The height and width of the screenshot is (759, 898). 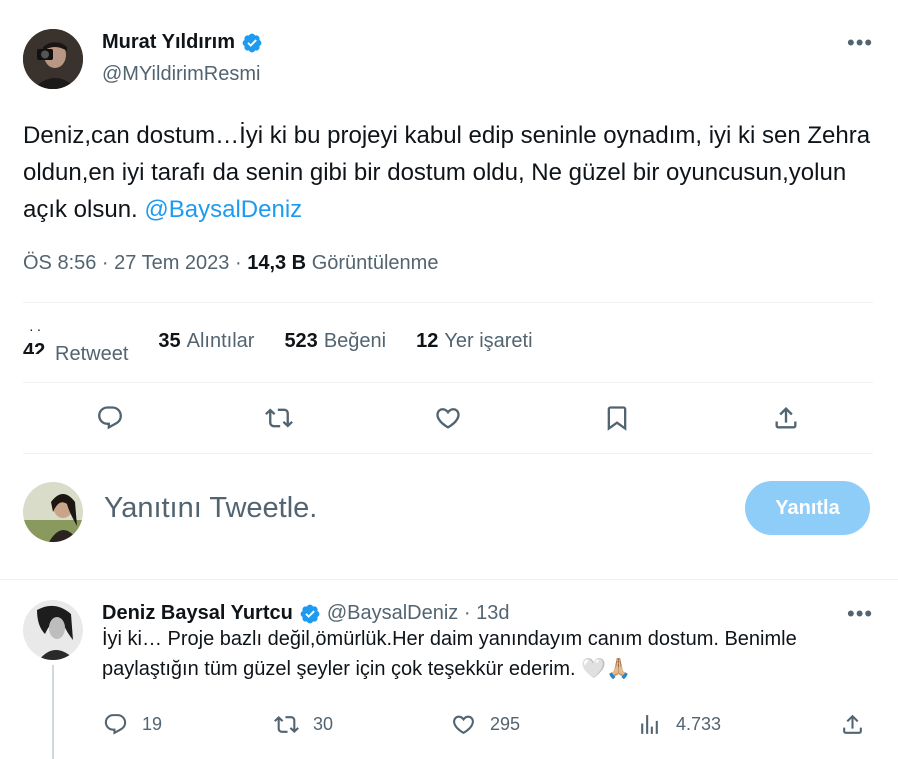 I want to click on reply-more-options-icon: •••, so click(x=860, y=614).